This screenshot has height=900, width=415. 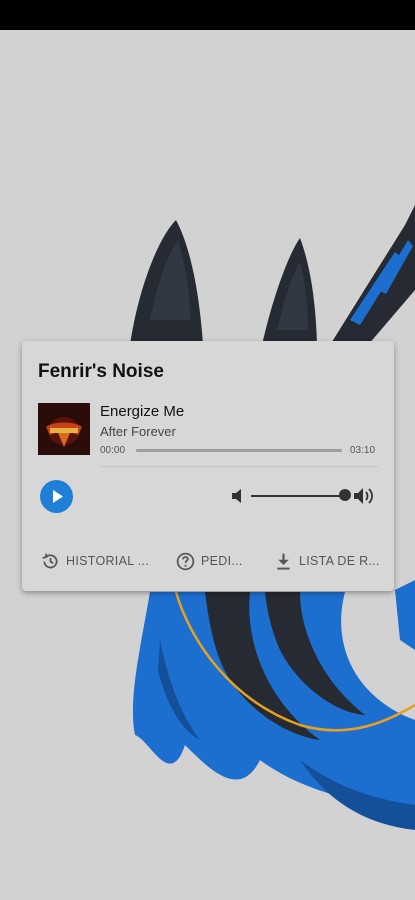 I want to click on play-icon, so click(x=58, y=496).